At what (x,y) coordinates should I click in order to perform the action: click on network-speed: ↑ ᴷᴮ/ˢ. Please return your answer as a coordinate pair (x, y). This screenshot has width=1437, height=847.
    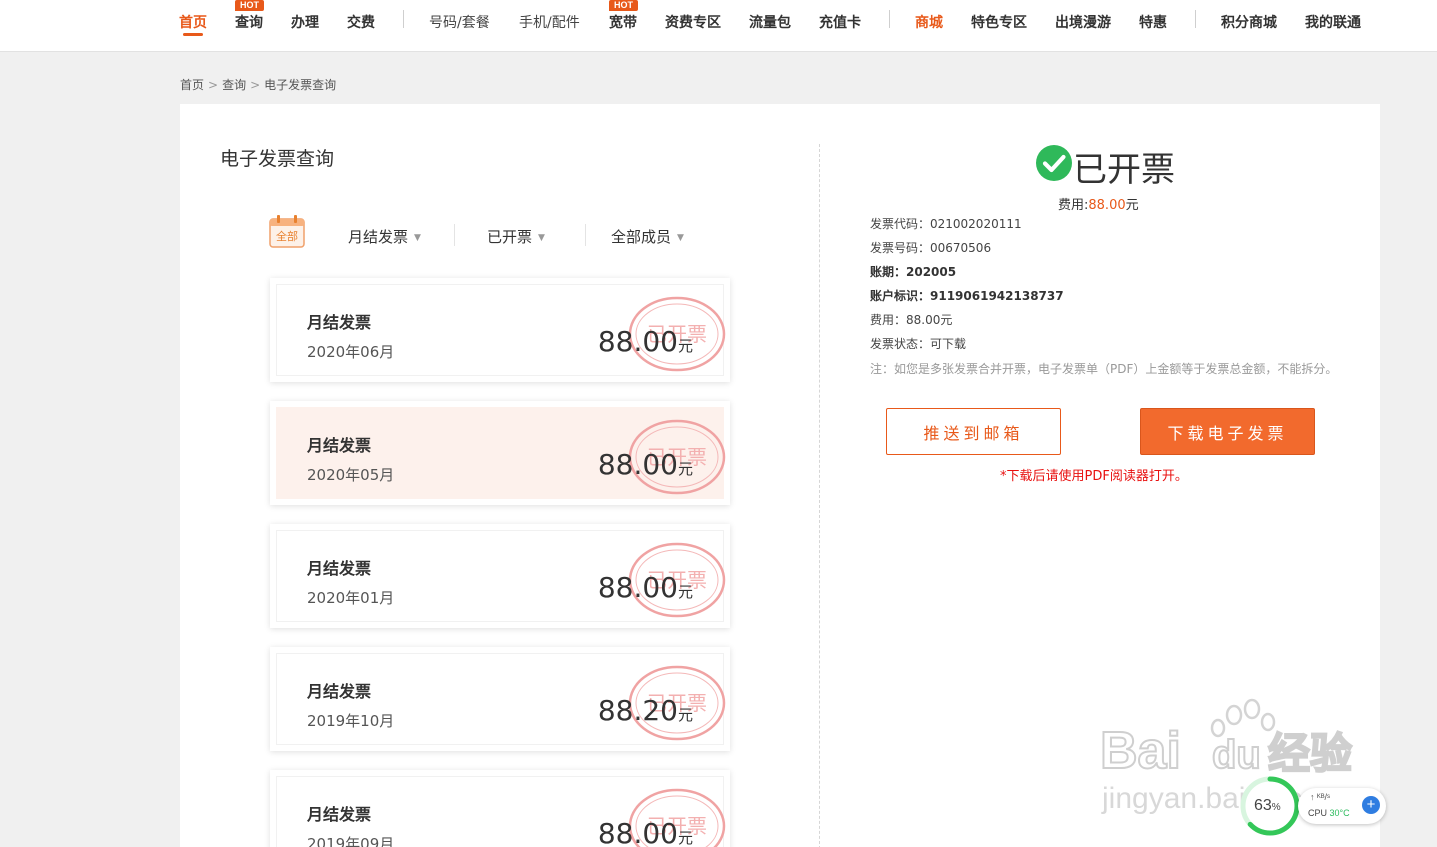
    Looking at the image, I should click on (1320, 797).